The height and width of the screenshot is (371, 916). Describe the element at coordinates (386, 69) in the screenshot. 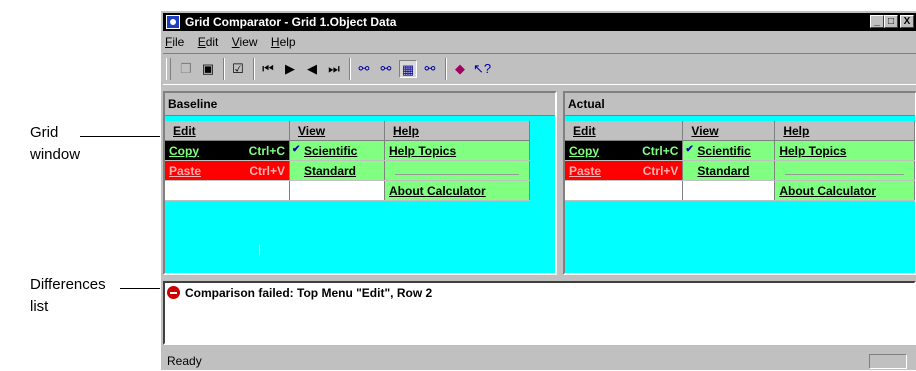

I see `compare-icon-2: ⚯` at that location.